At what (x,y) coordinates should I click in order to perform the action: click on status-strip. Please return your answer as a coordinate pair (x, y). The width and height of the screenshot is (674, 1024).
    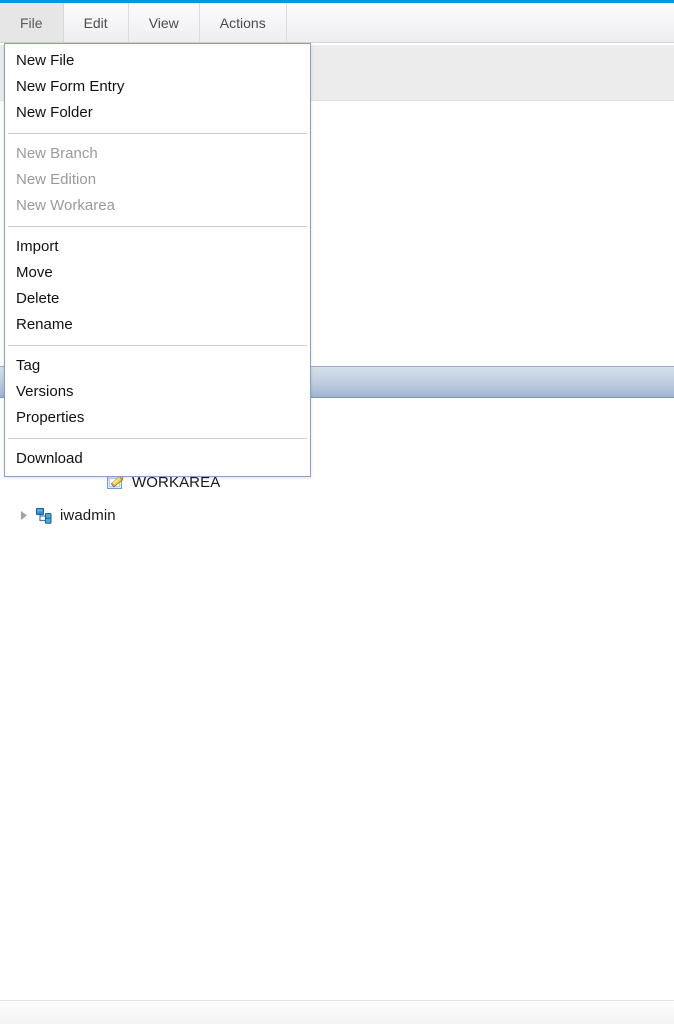
    Looking at the image, I should click on (337, 1012).